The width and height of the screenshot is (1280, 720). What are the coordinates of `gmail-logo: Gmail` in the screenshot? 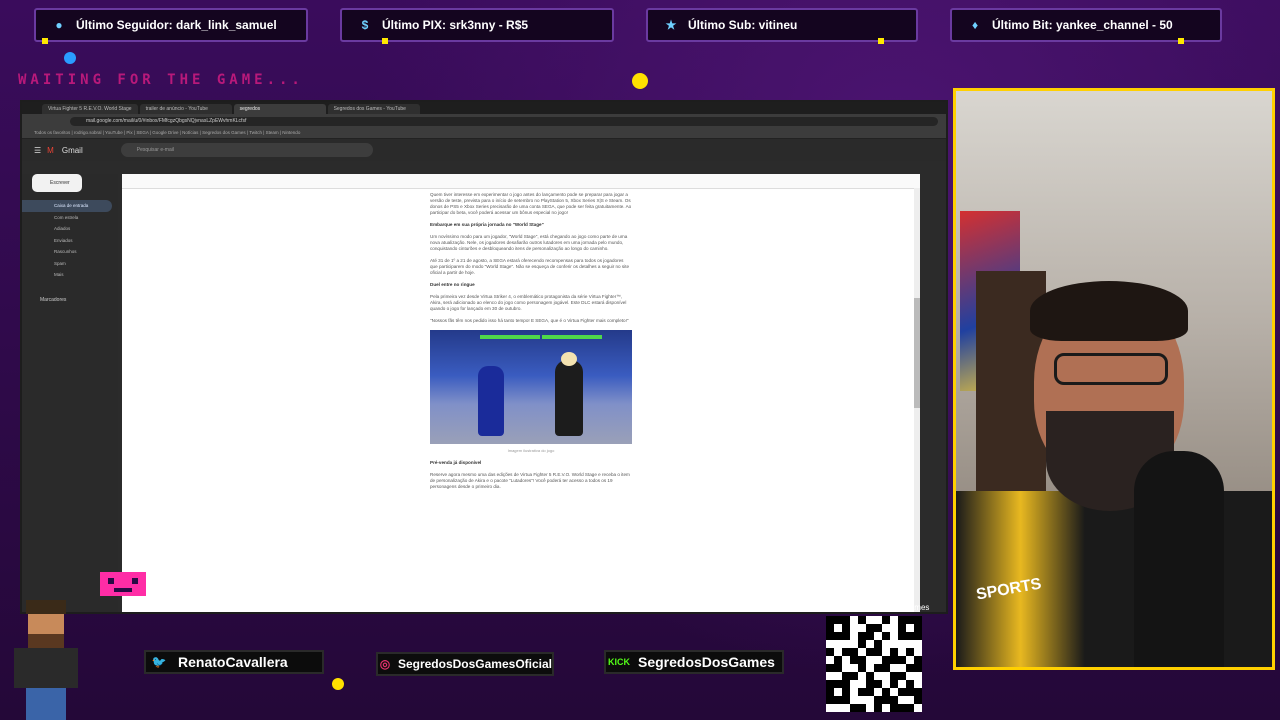 It's located at (72, 150).